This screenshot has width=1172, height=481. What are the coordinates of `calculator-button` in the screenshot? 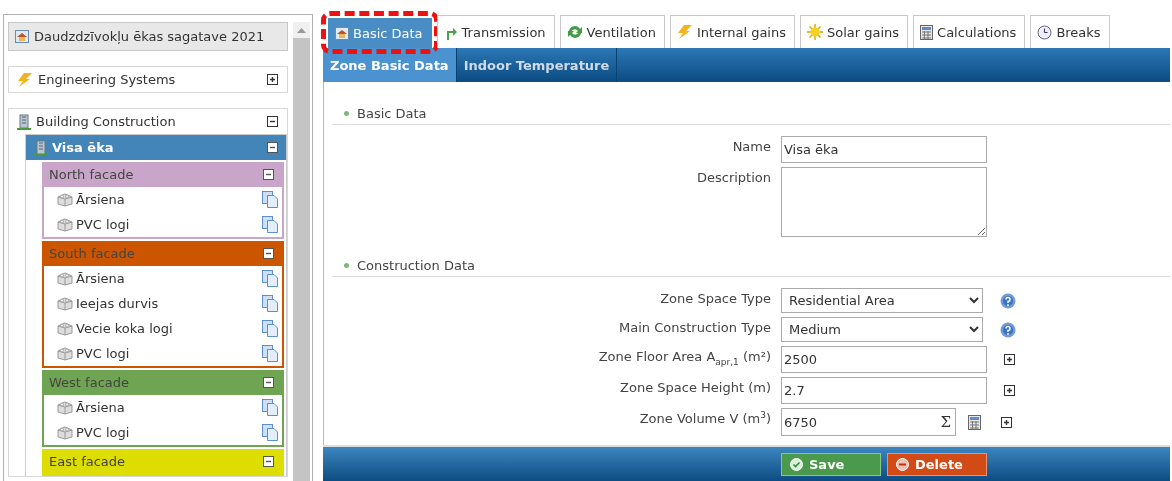 It's located at (974, 422).